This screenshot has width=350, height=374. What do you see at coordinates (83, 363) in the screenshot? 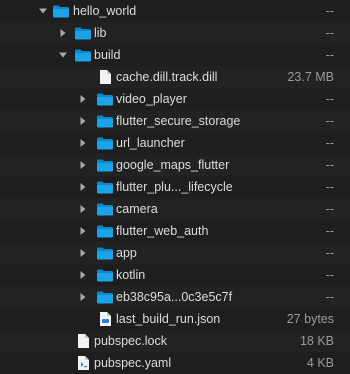
I see `yaml-file-icon` at bounding box center [83, 363].